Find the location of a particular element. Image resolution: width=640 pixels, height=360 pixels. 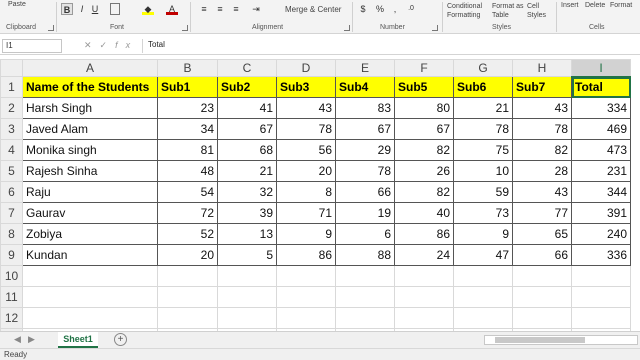

select-all-corner is located at coordinates (11, 68).